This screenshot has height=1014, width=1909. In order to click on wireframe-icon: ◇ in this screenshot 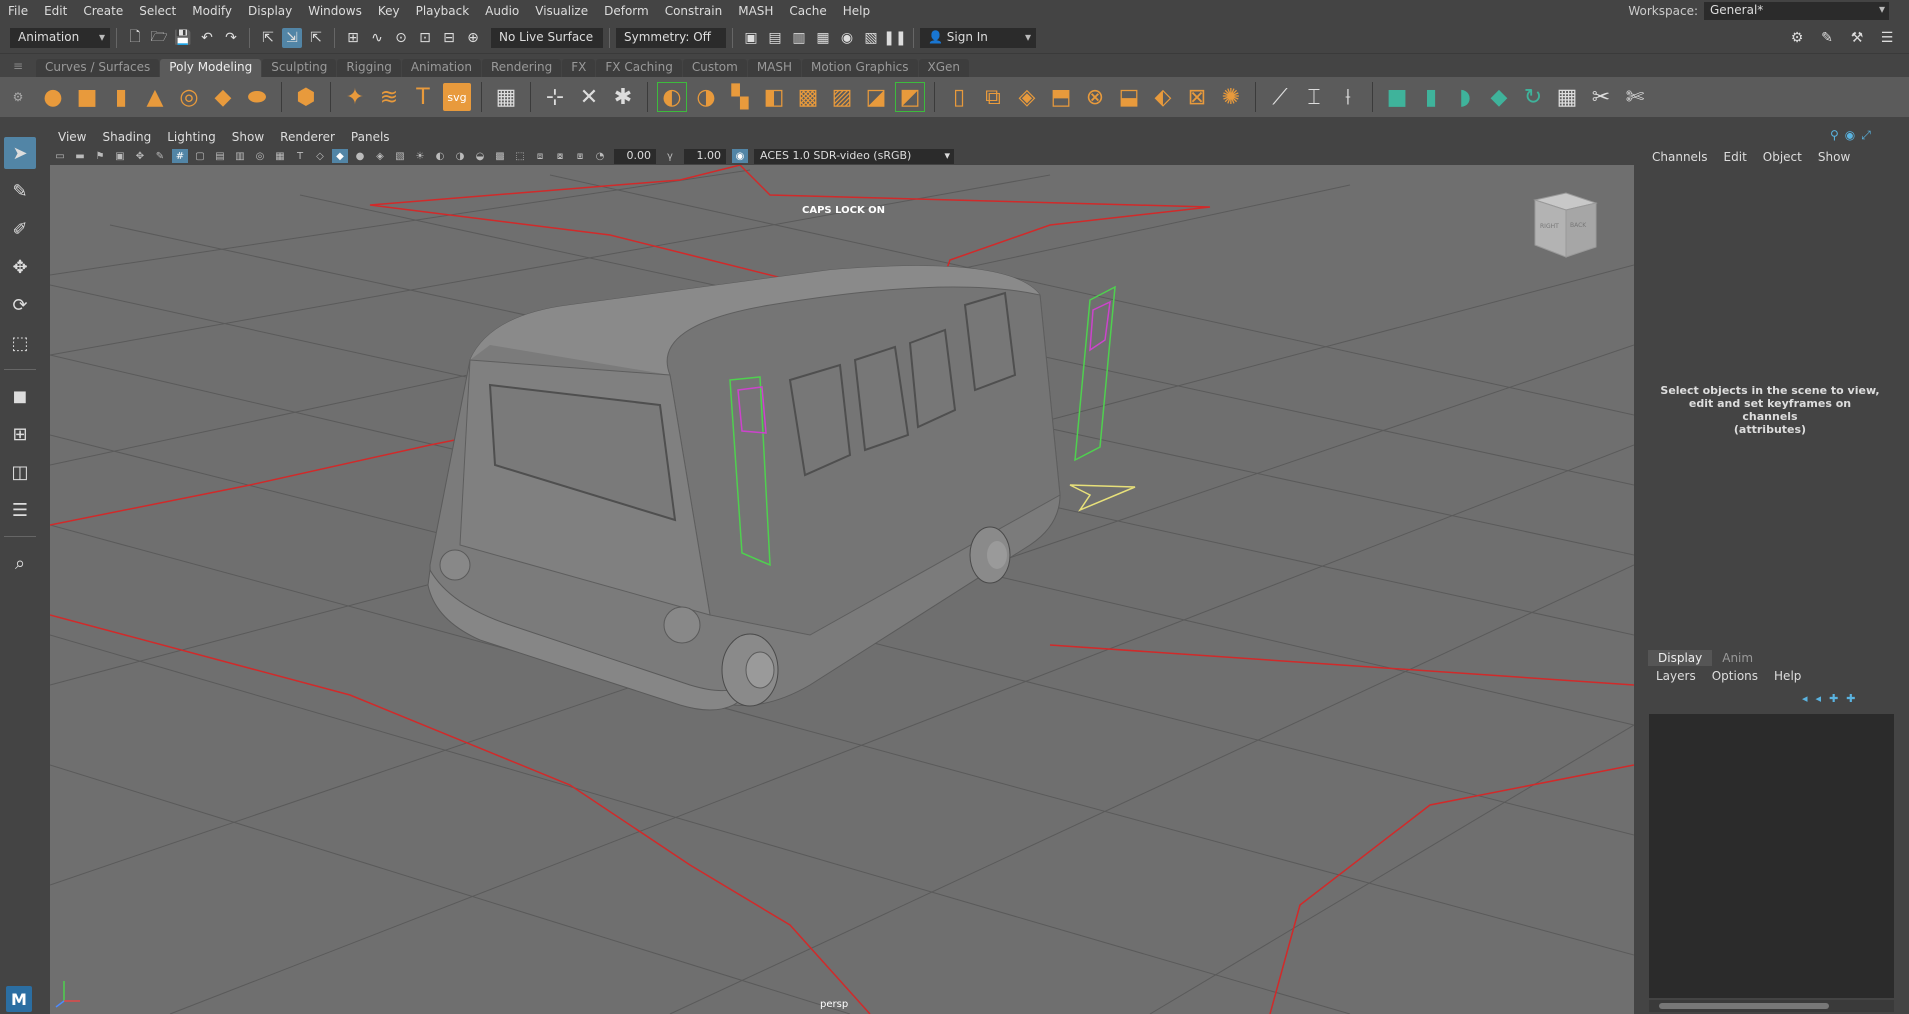, I will do `click(320, 156)`.